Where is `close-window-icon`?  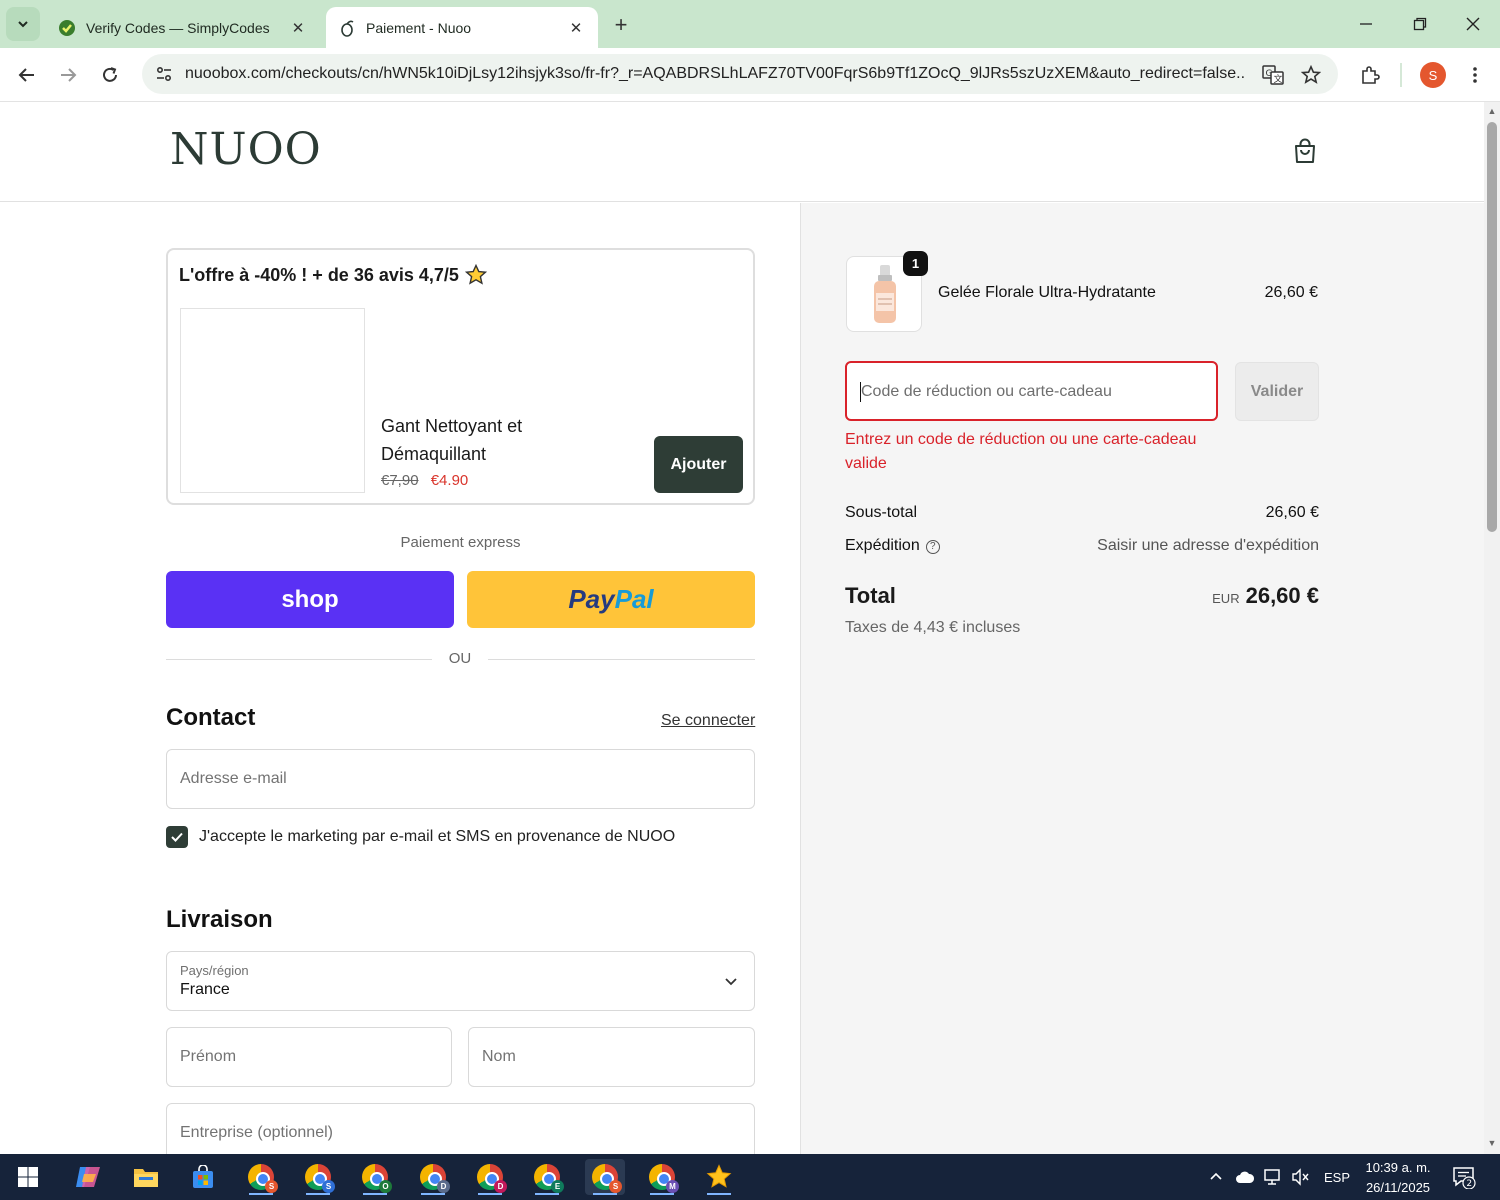
close-window-icon is located at coordinates (1473, 24).